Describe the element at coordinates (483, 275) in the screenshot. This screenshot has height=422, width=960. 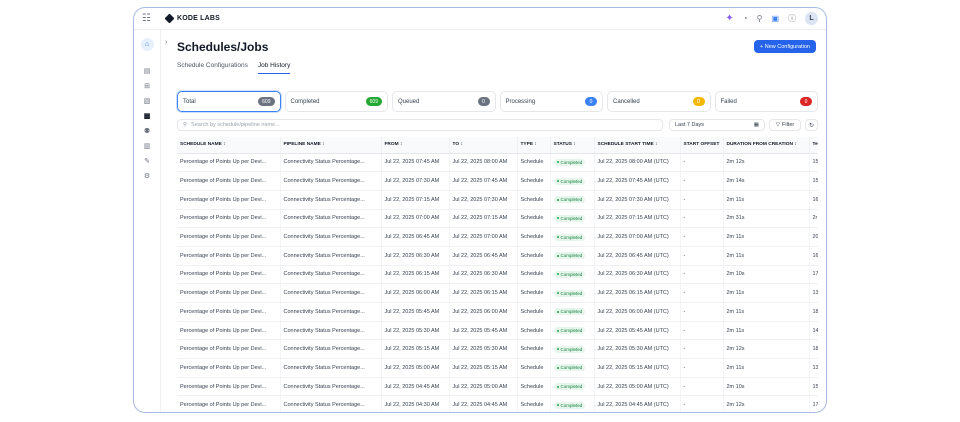
I see `table-cell: Jul 22, 2025 06:30 AM` at that location.